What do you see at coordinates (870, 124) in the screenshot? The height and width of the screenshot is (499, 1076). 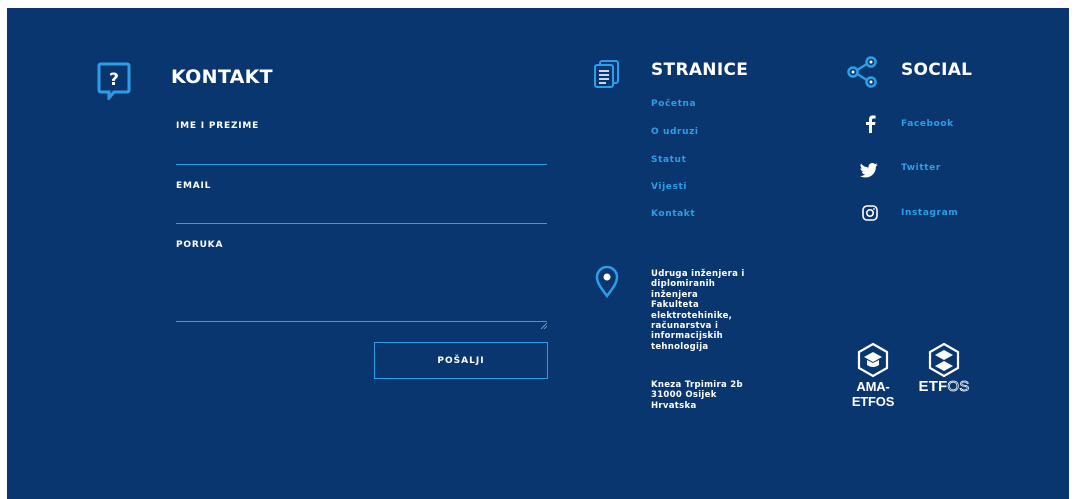 I see `facebook-icon` at bounding box center [870, 124].